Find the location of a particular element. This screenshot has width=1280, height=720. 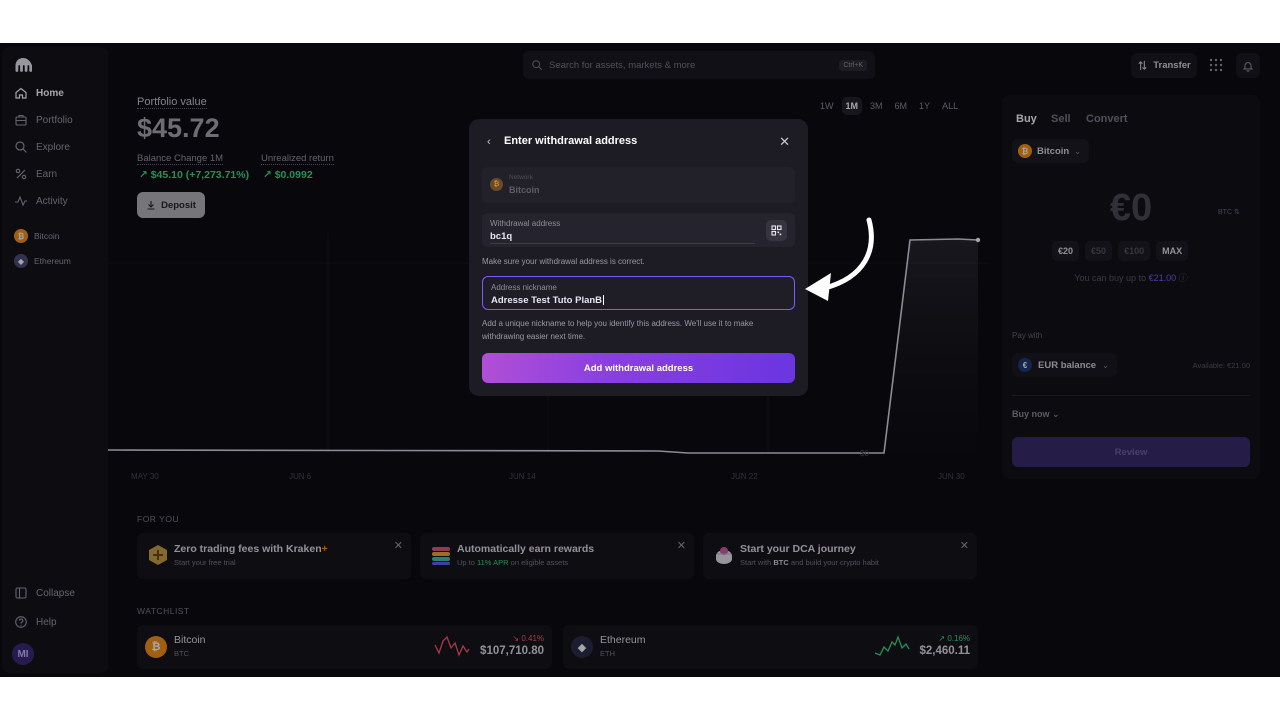

back-chevron-icon: ‹ is located at coordinates (489, 142).